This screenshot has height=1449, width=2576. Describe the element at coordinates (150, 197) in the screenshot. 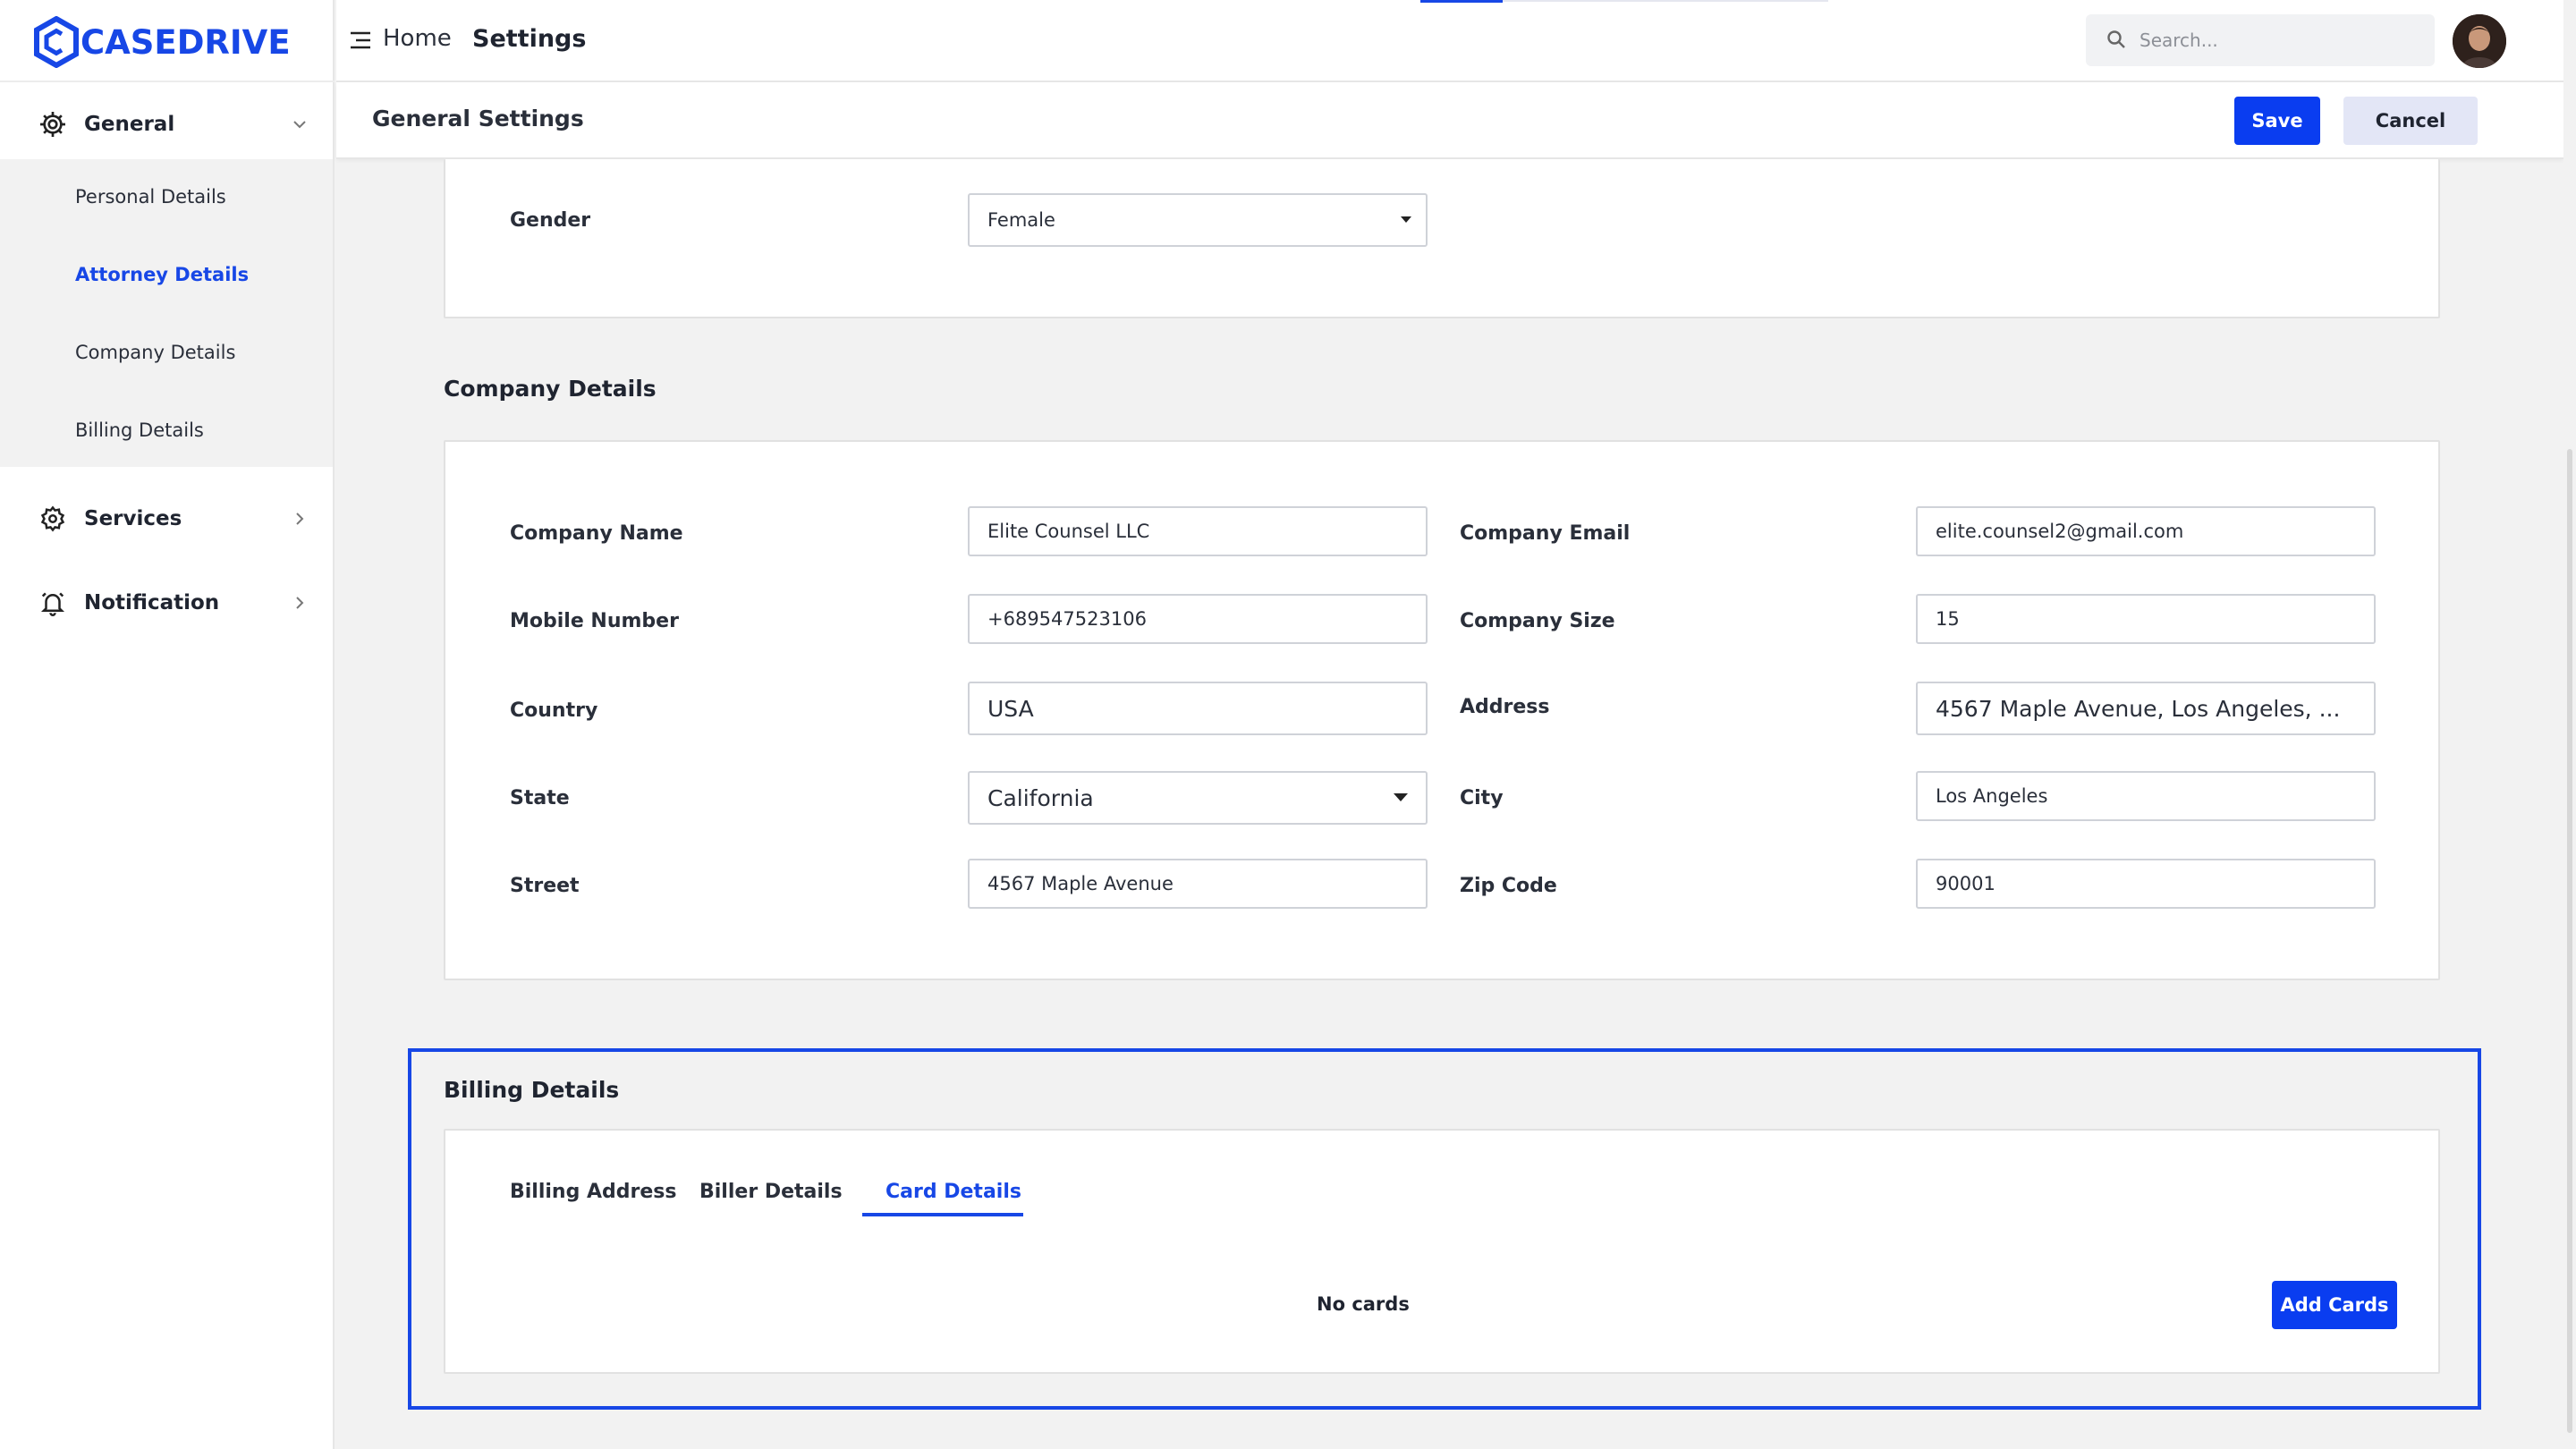

I see `submenu-item-personal-details: Personal Details` at that location.